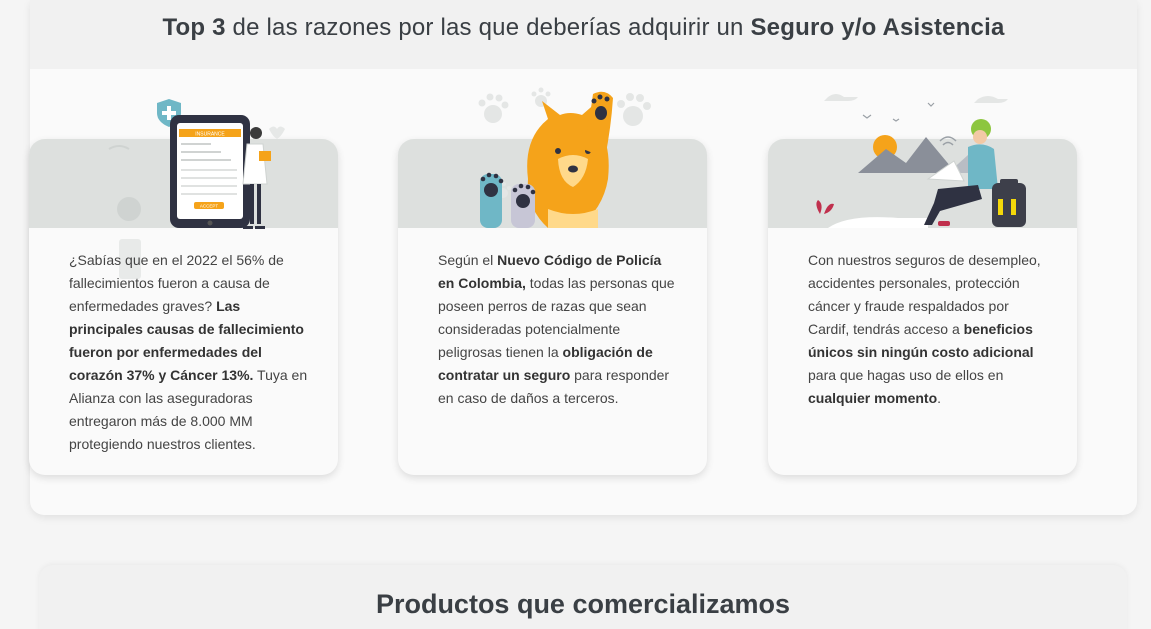 This screenshot has width=1151, height=629. What do you see at coordinates (583, 604) in the screenshot?
I see `products-title: Productos que comercializamos` at bounding box center [583, 604].